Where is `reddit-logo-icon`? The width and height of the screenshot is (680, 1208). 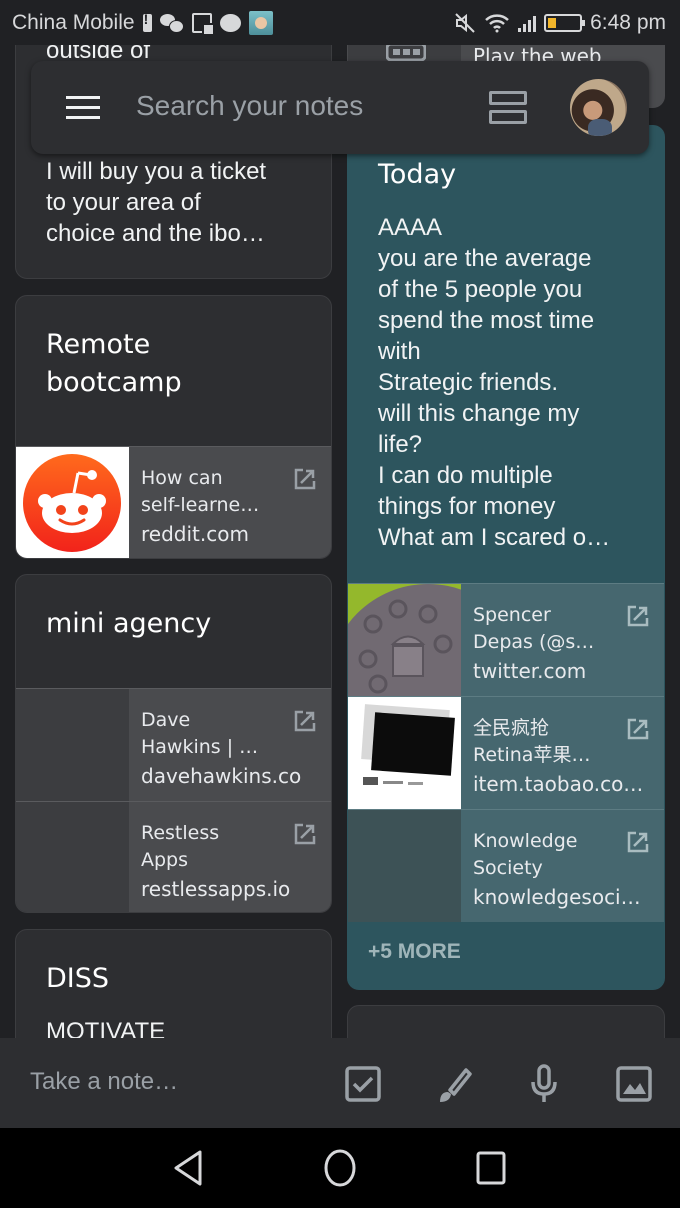
reddit-logo-icon is located at coordinates (72, 503).